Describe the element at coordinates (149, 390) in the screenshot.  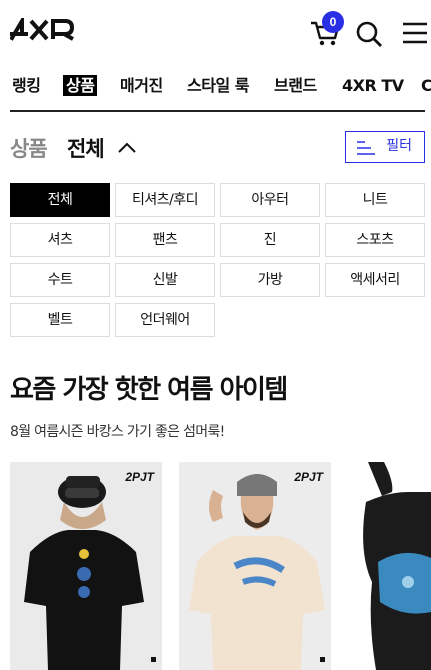
I see `promo-title: 요즘 가장 핫한 여름 아이템` at that location.